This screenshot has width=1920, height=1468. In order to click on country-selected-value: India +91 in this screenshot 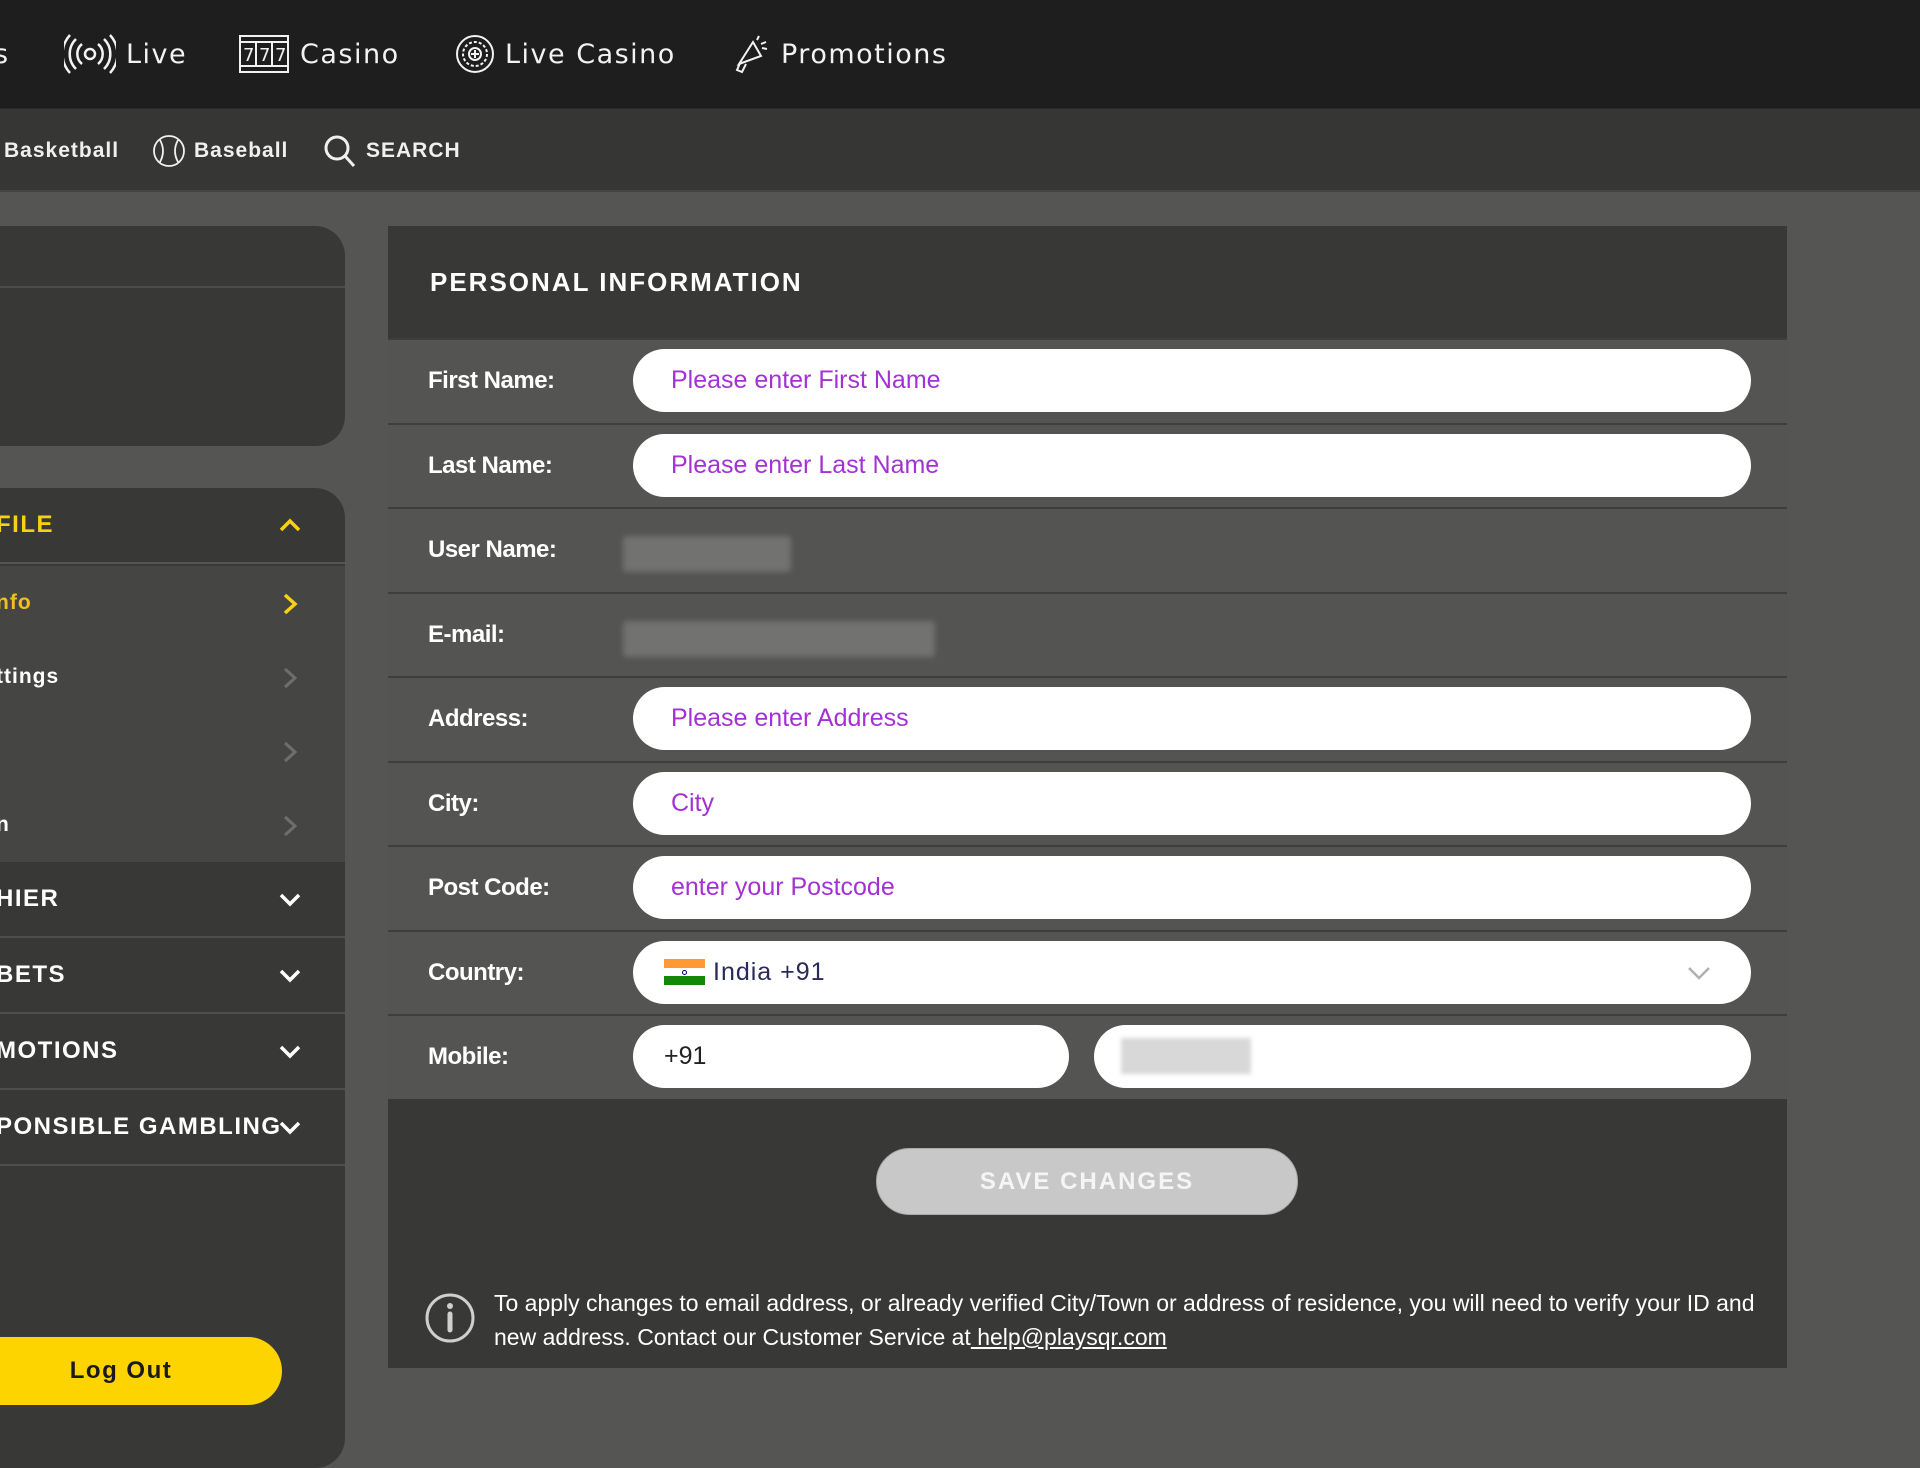, I will do `click(769, 971)`.